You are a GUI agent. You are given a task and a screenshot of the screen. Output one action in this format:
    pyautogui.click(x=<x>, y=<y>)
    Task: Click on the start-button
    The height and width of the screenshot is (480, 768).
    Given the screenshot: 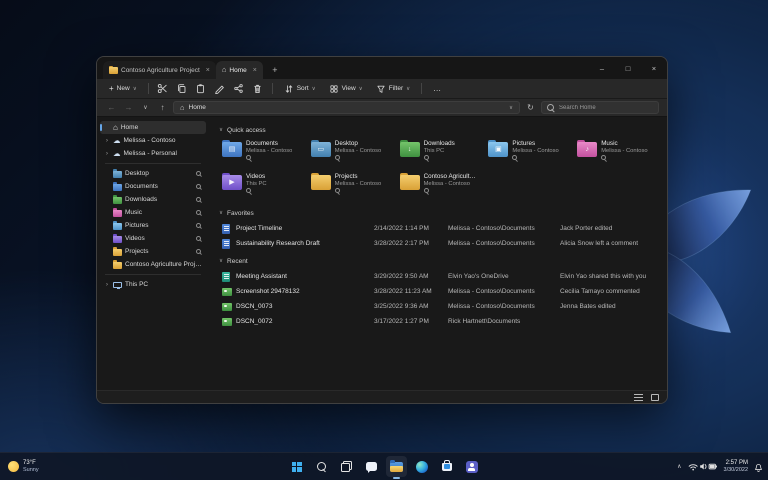 What is the action you would take?
    pyautogui.click(x=296, y=466)
    